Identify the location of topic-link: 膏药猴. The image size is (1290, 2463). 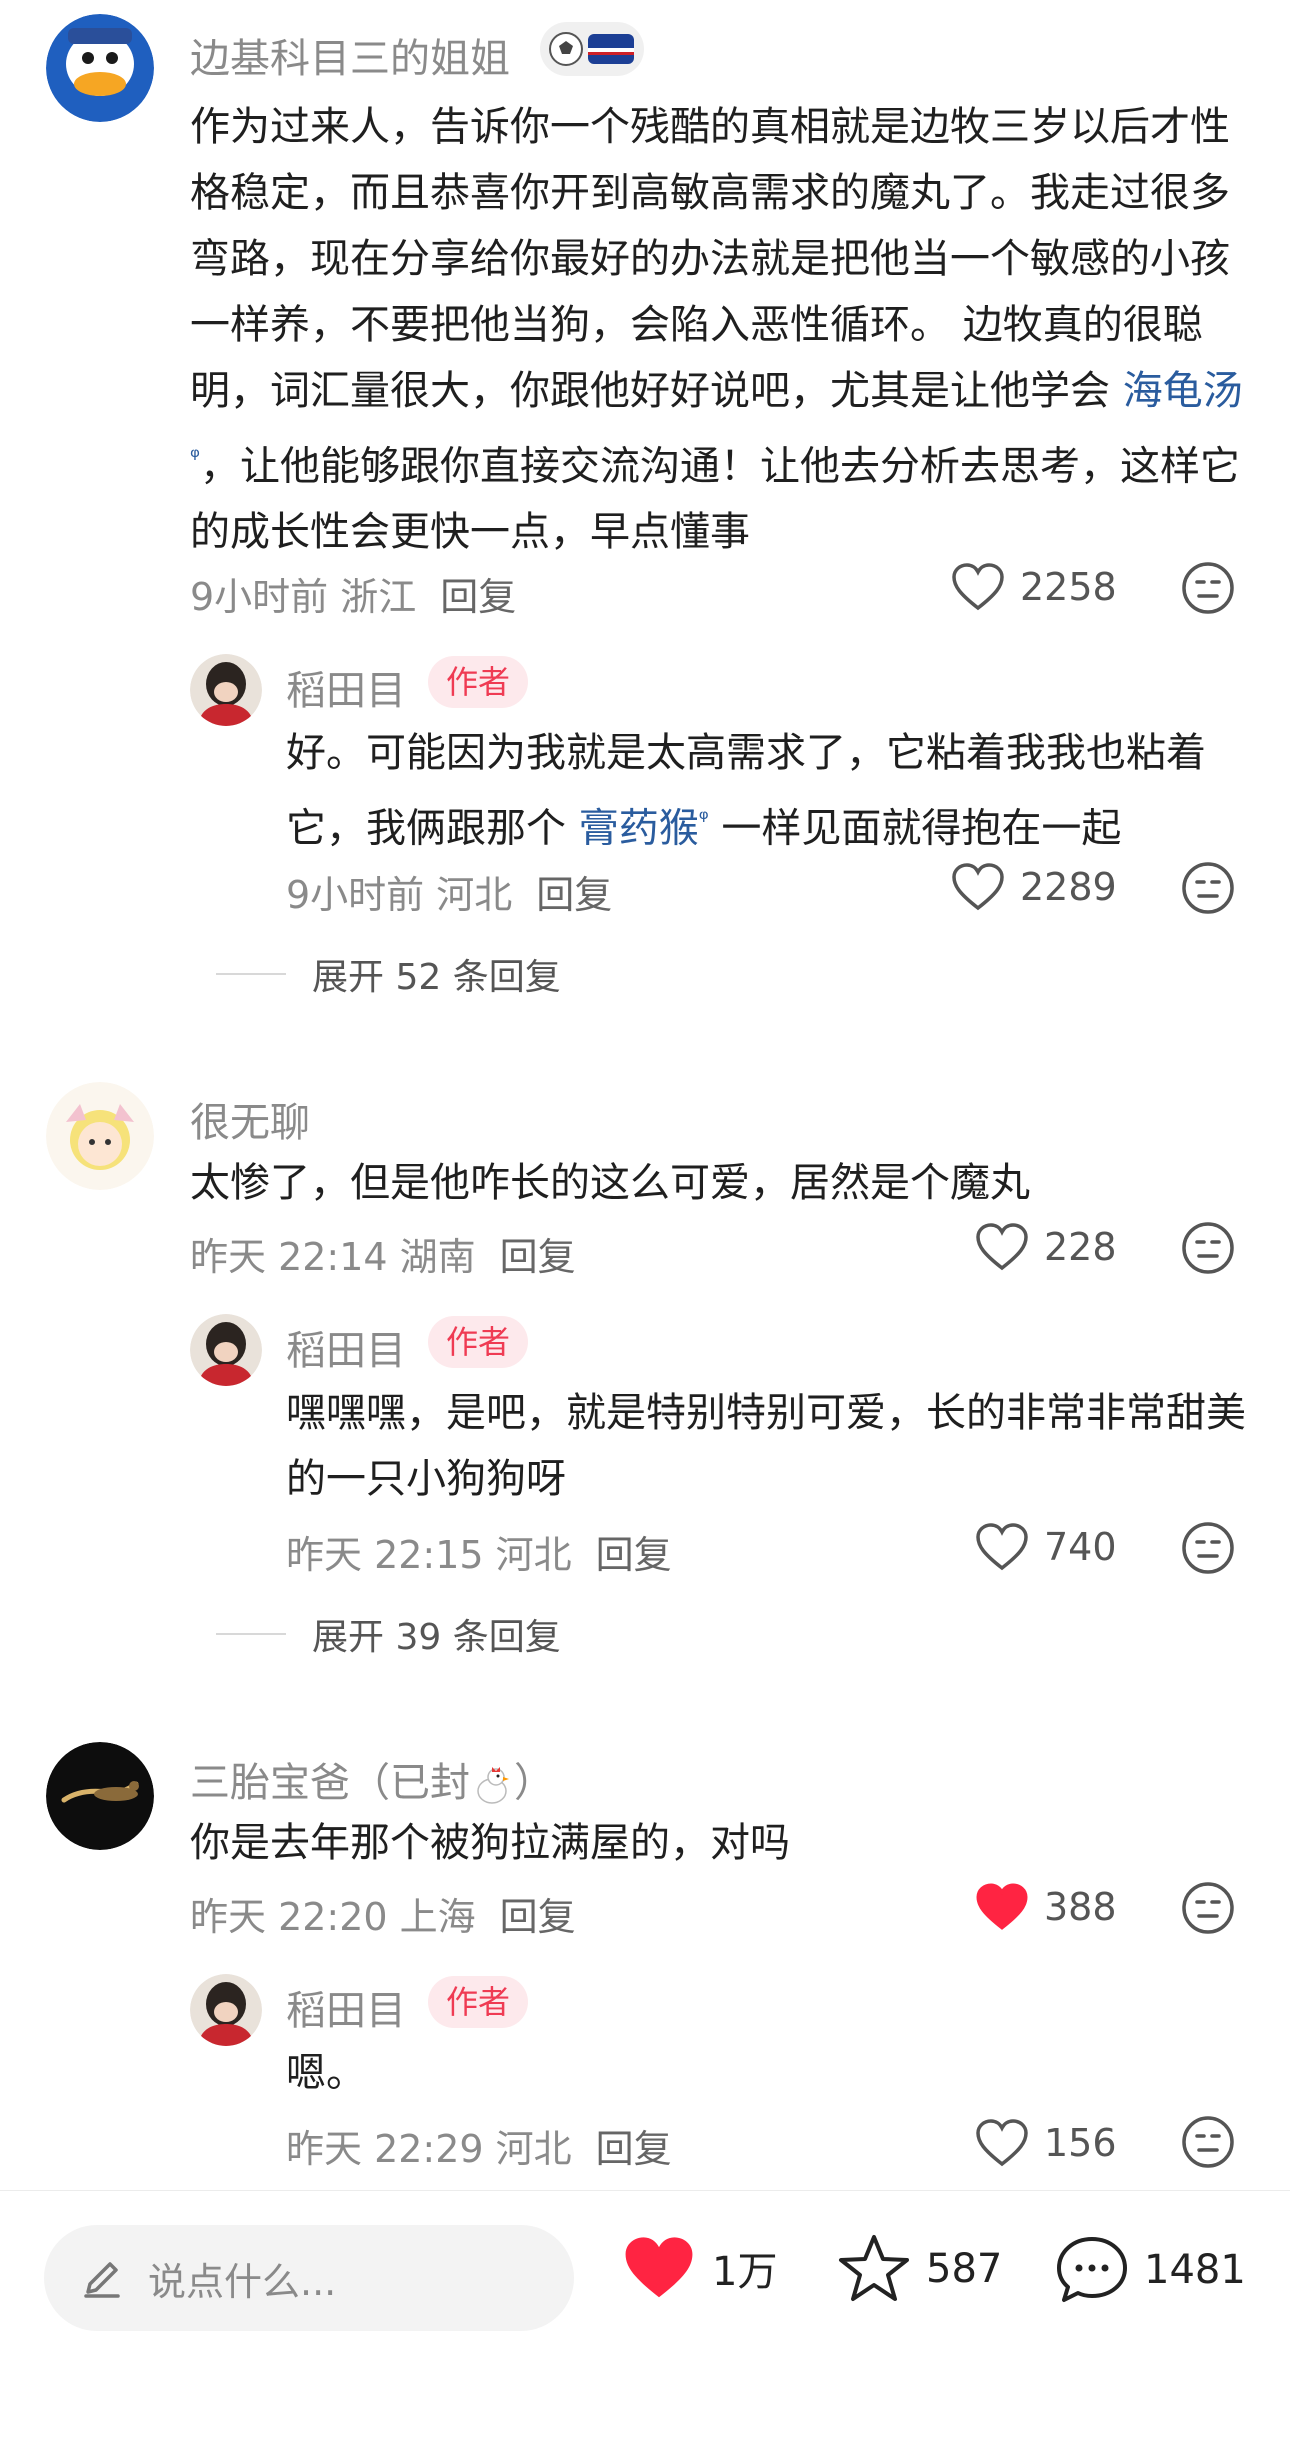
(639, 828).